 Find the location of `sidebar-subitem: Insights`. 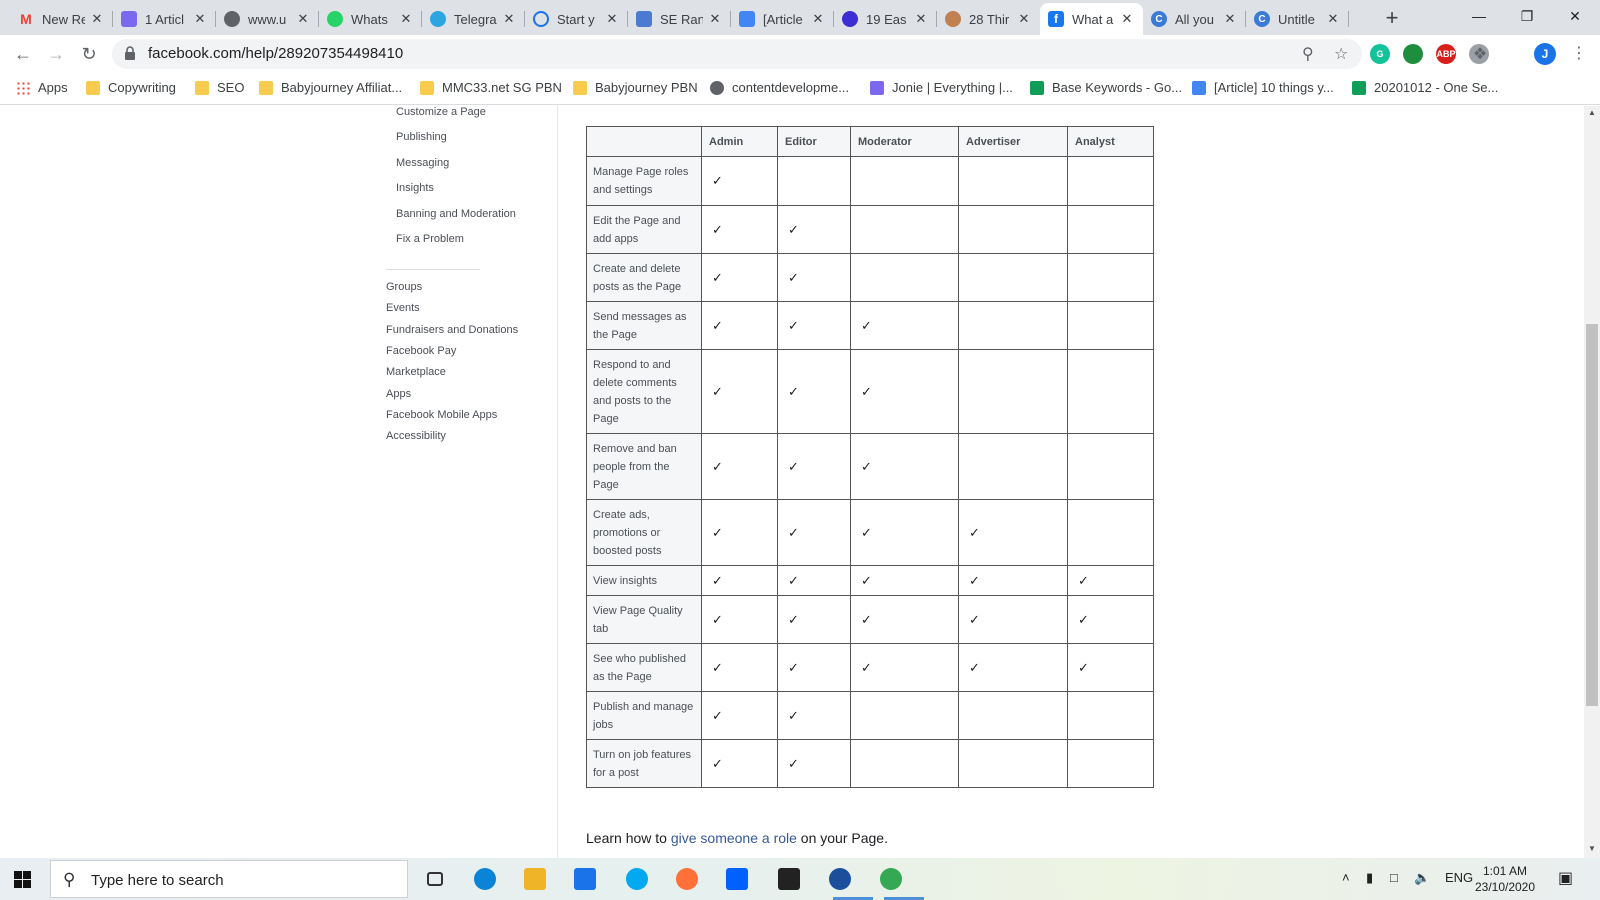

sidebar-subitem: Insights is located at coordinates (415, 188).